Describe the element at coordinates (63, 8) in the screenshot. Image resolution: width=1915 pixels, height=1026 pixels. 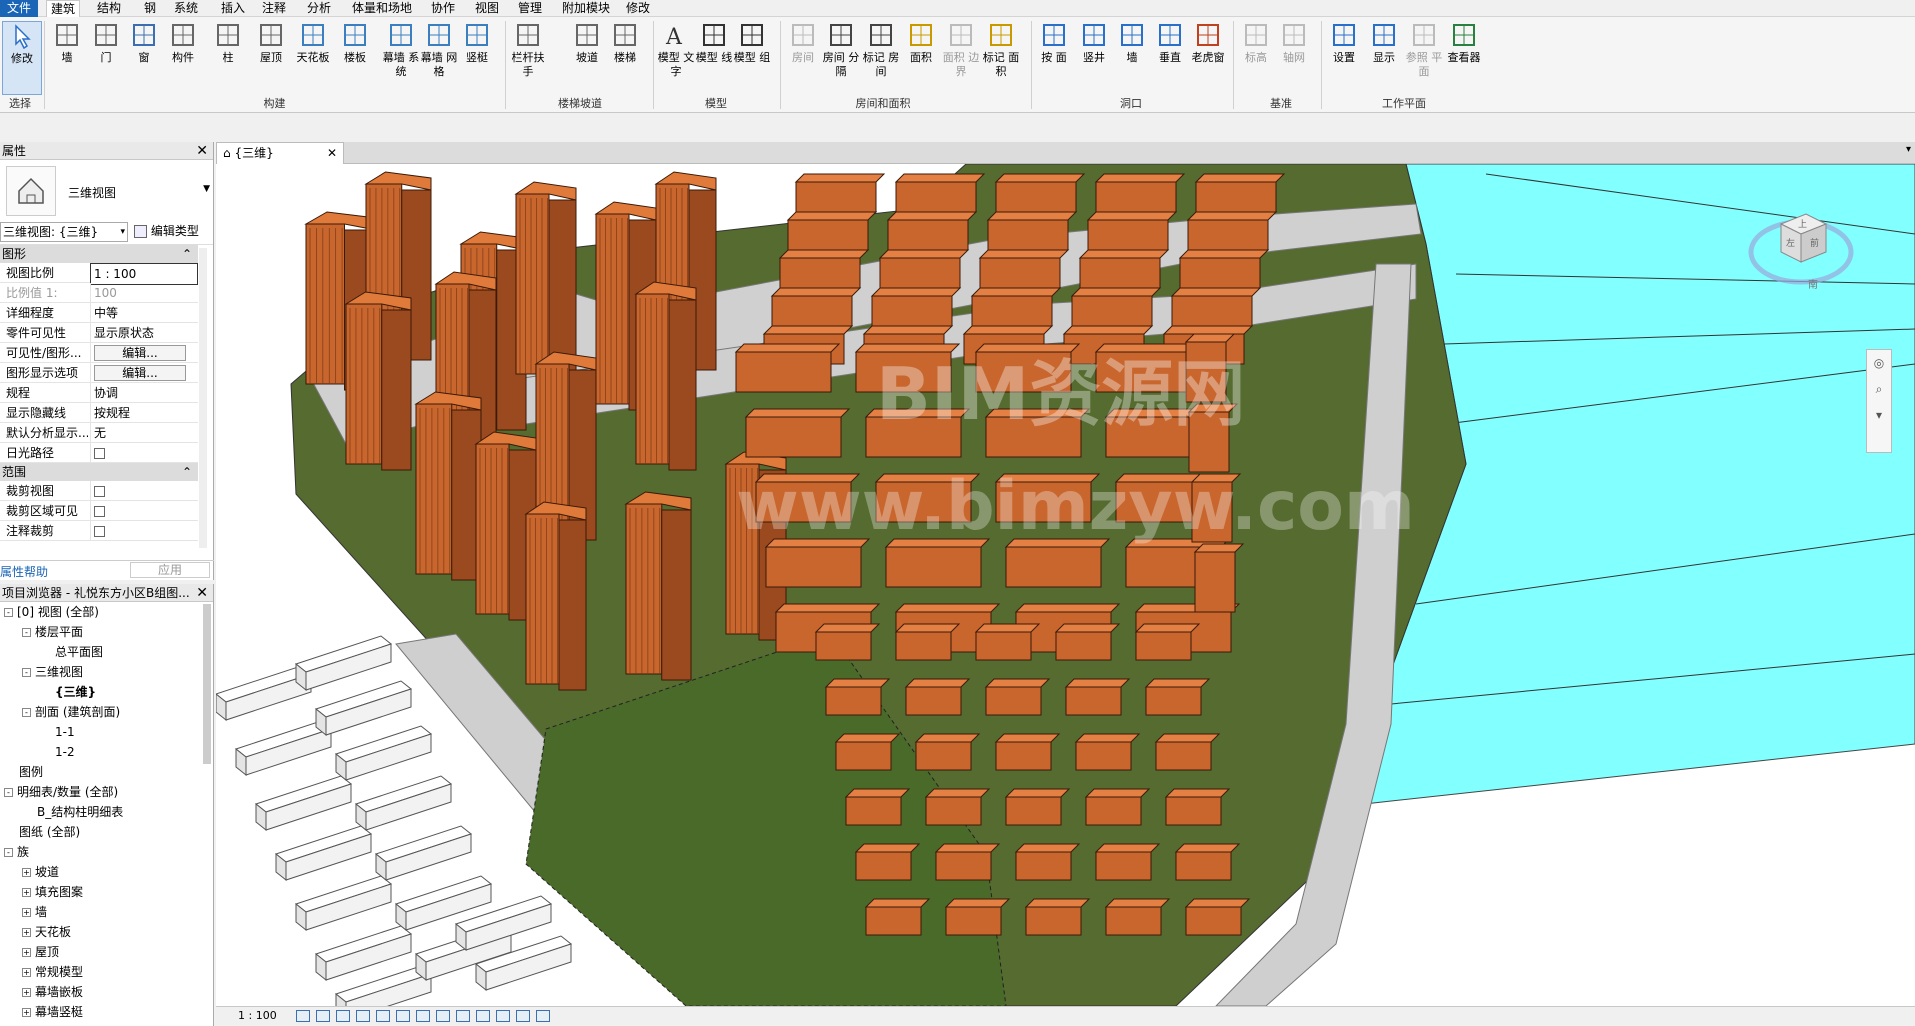
I see `menu-tab-1: 建筑` at that location.